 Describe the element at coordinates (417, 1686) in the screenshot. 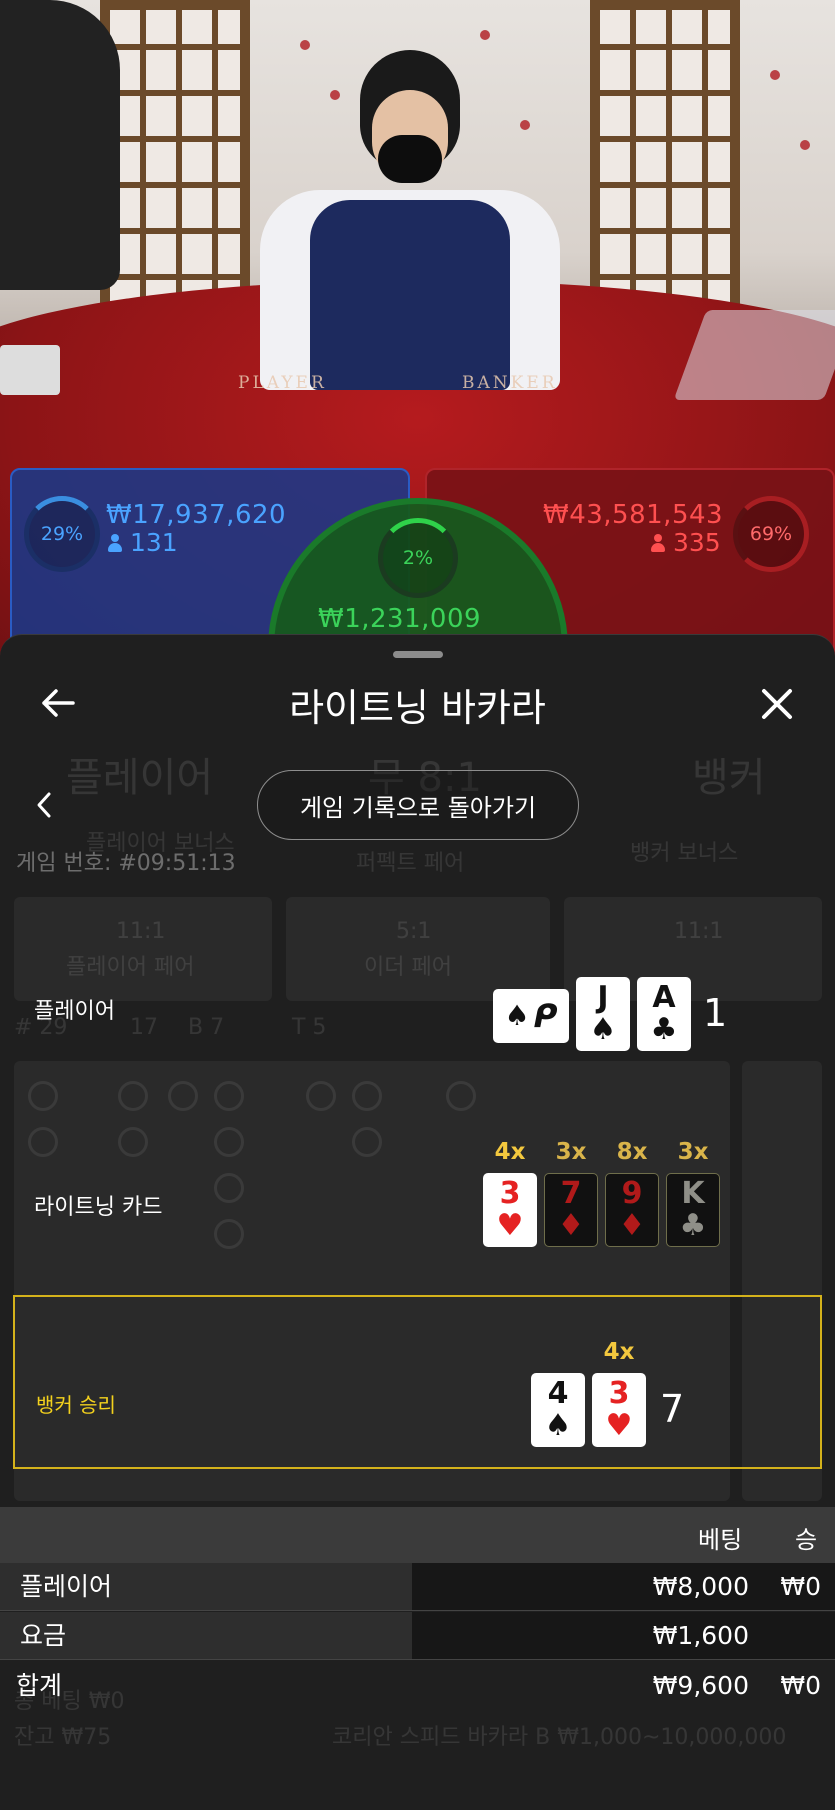

I see `bet-table-total-row: 합계 ₩9,600 ₩0` at that location.